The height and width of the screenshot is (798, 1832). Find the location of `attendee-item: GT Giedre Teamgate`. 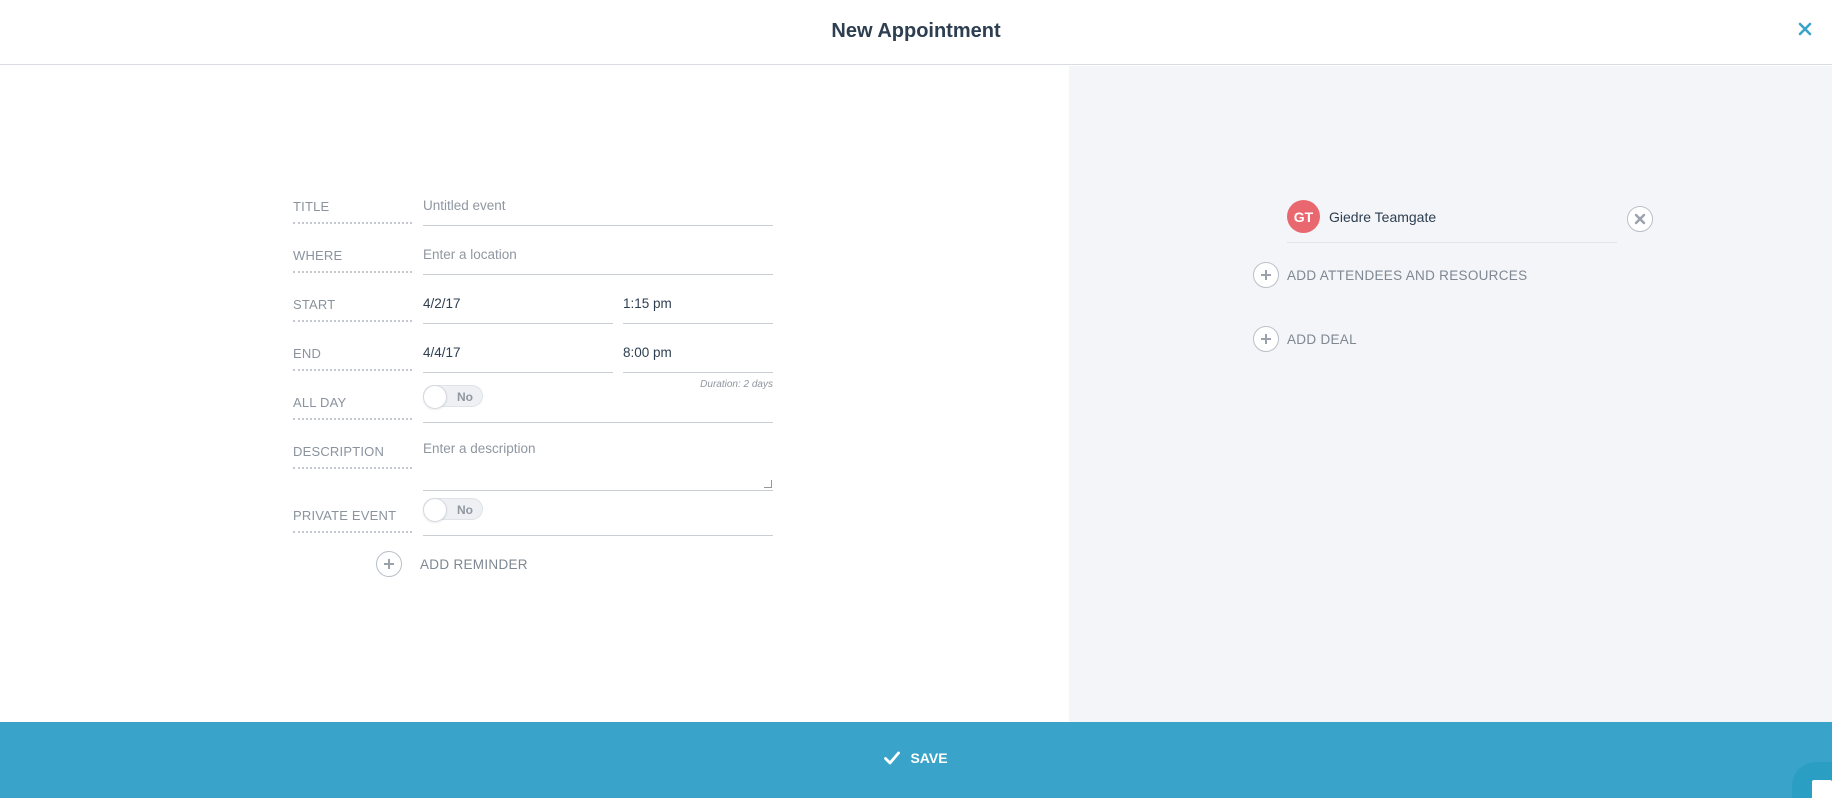

attendee-item: GT Giedre Teamgate is located at coordinates (1452, 221).